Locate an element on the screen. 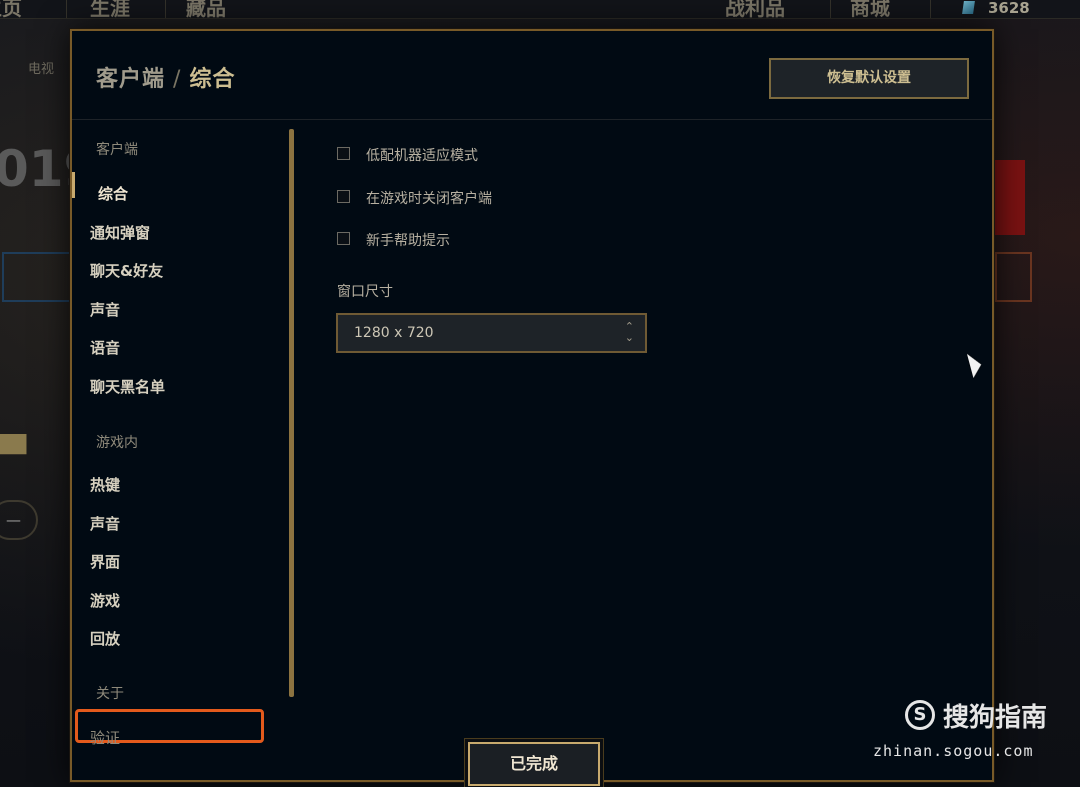 This screenshot has height=787, width=1080. breadcrumb-parent: 客户端 is located at coordinates (131, 79).